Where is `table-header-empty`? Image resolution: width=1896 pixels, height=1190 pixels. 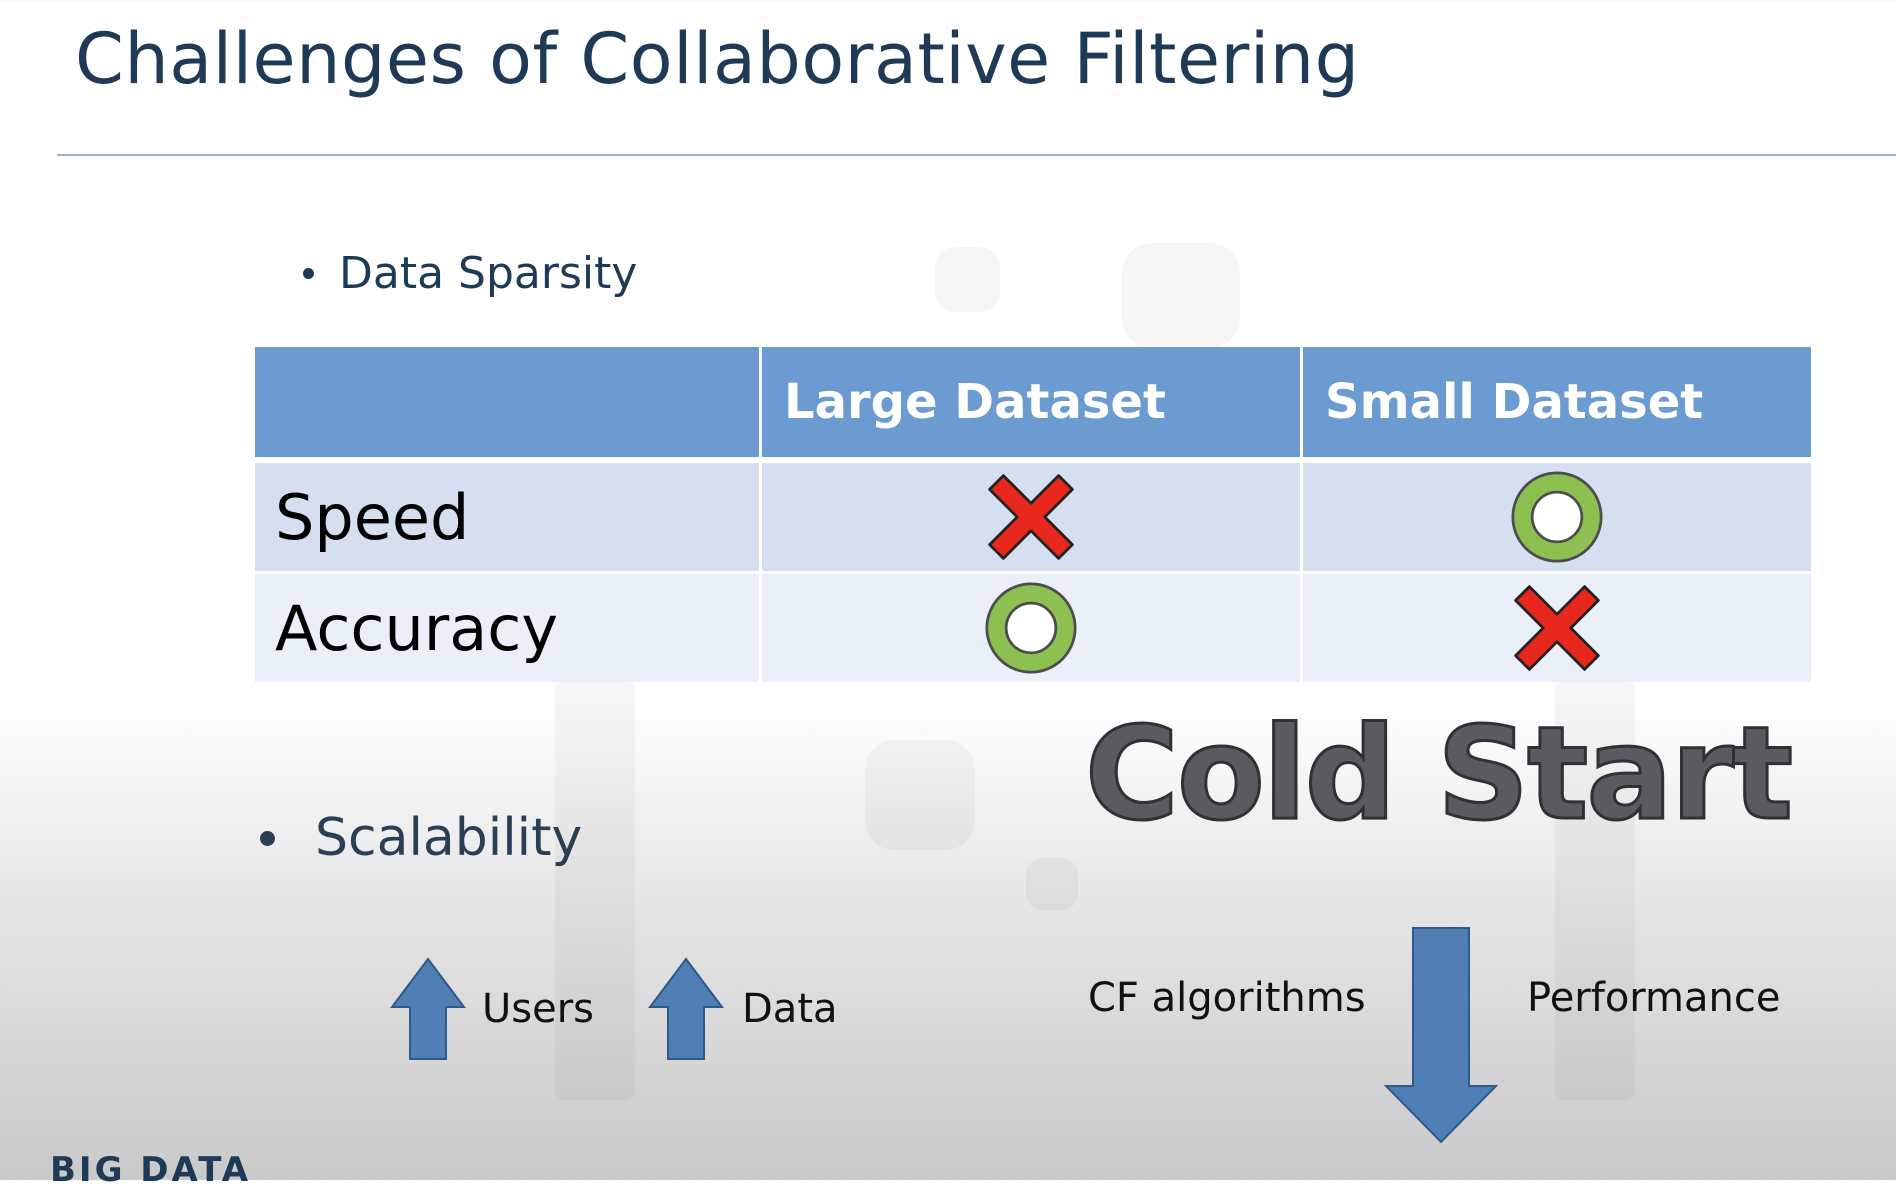 table-header-empty is located at coordinates (507, 405).